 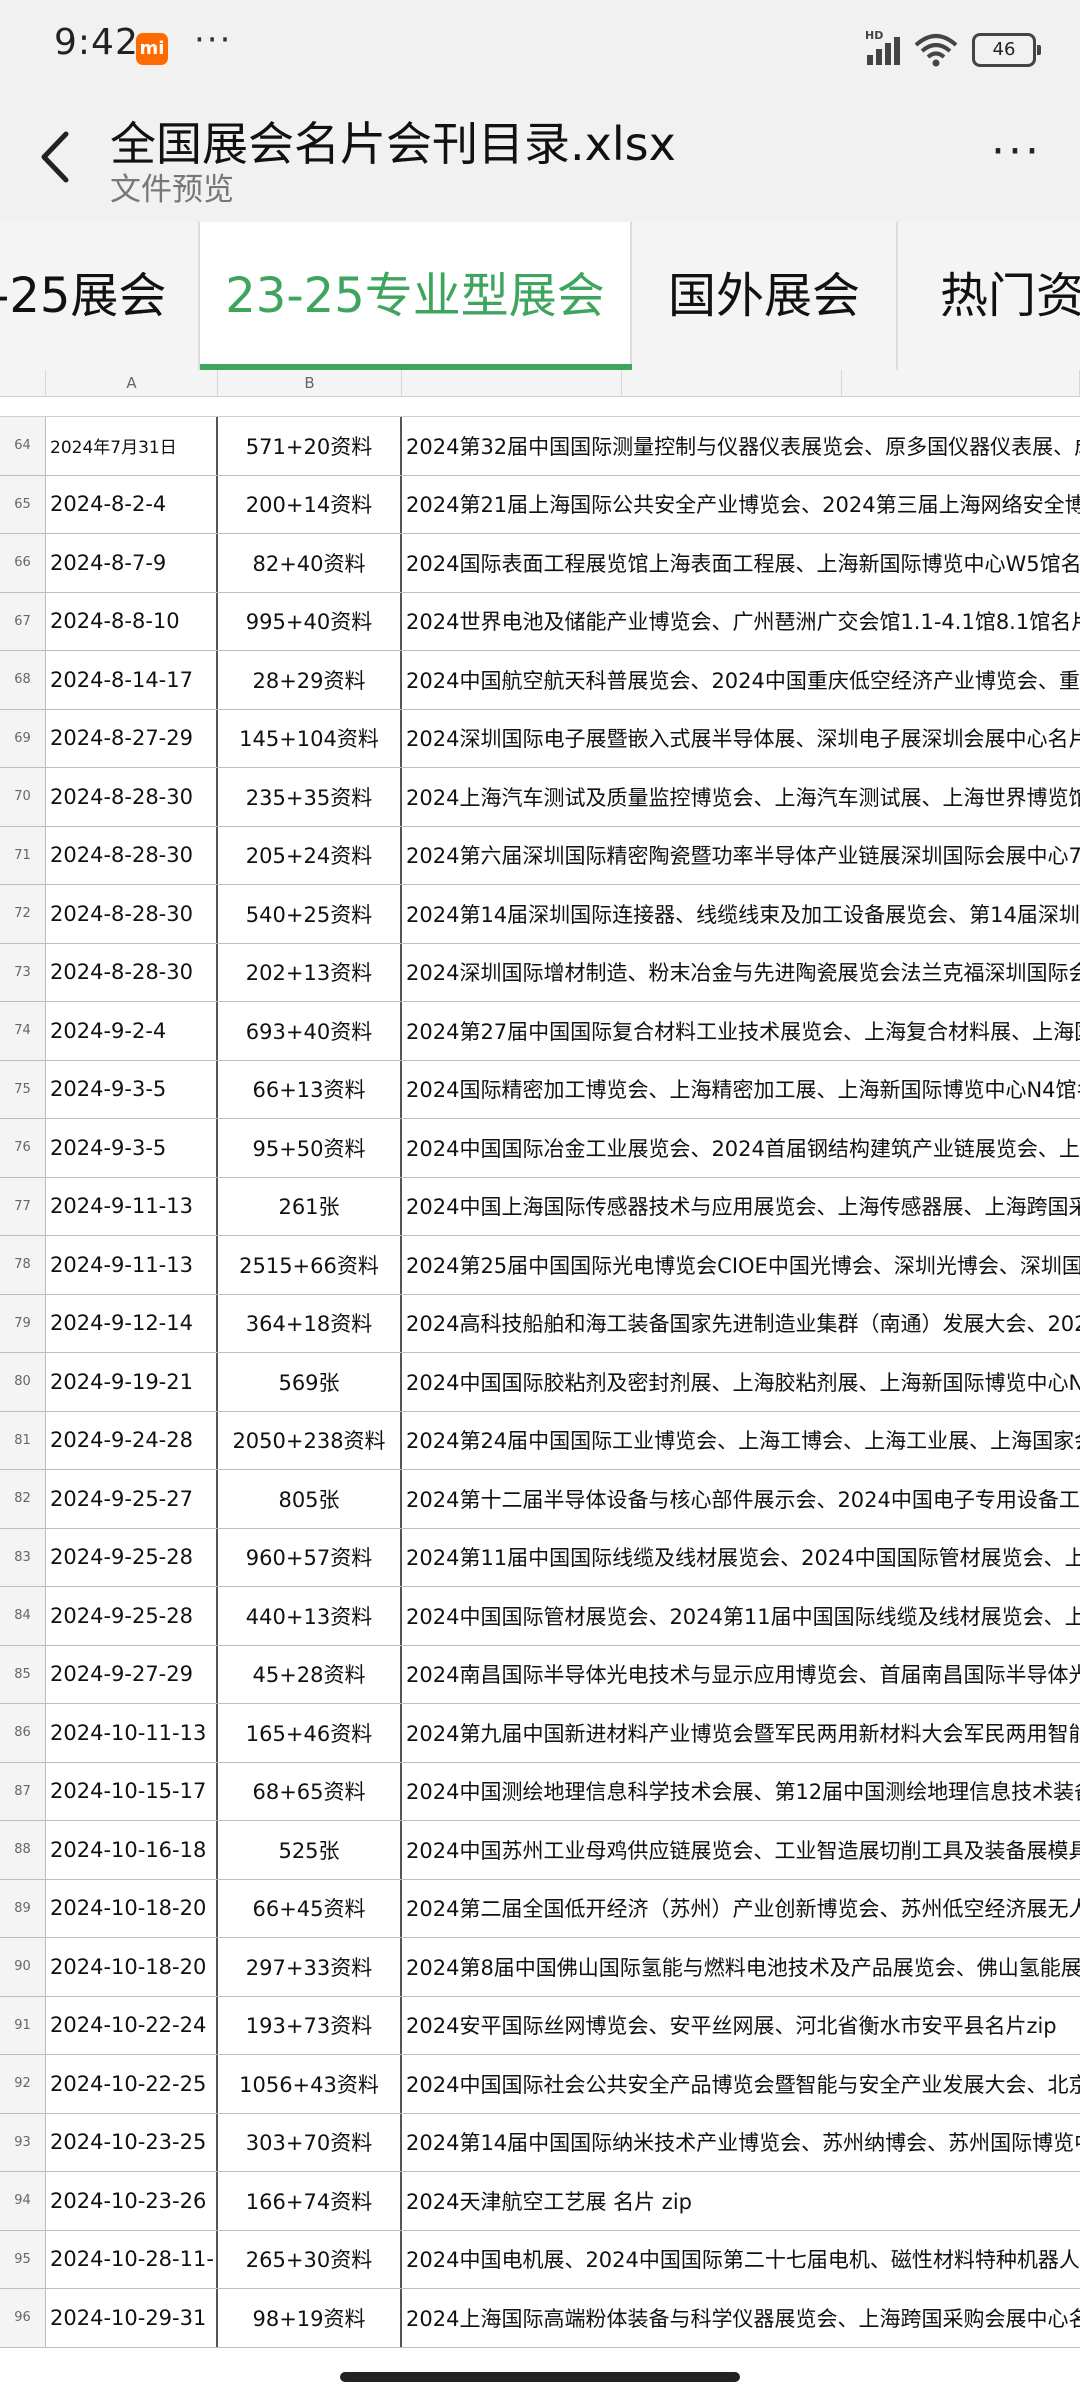 I want to click on date-cell: 2024-8-2-4, so click(x=132, y=504).